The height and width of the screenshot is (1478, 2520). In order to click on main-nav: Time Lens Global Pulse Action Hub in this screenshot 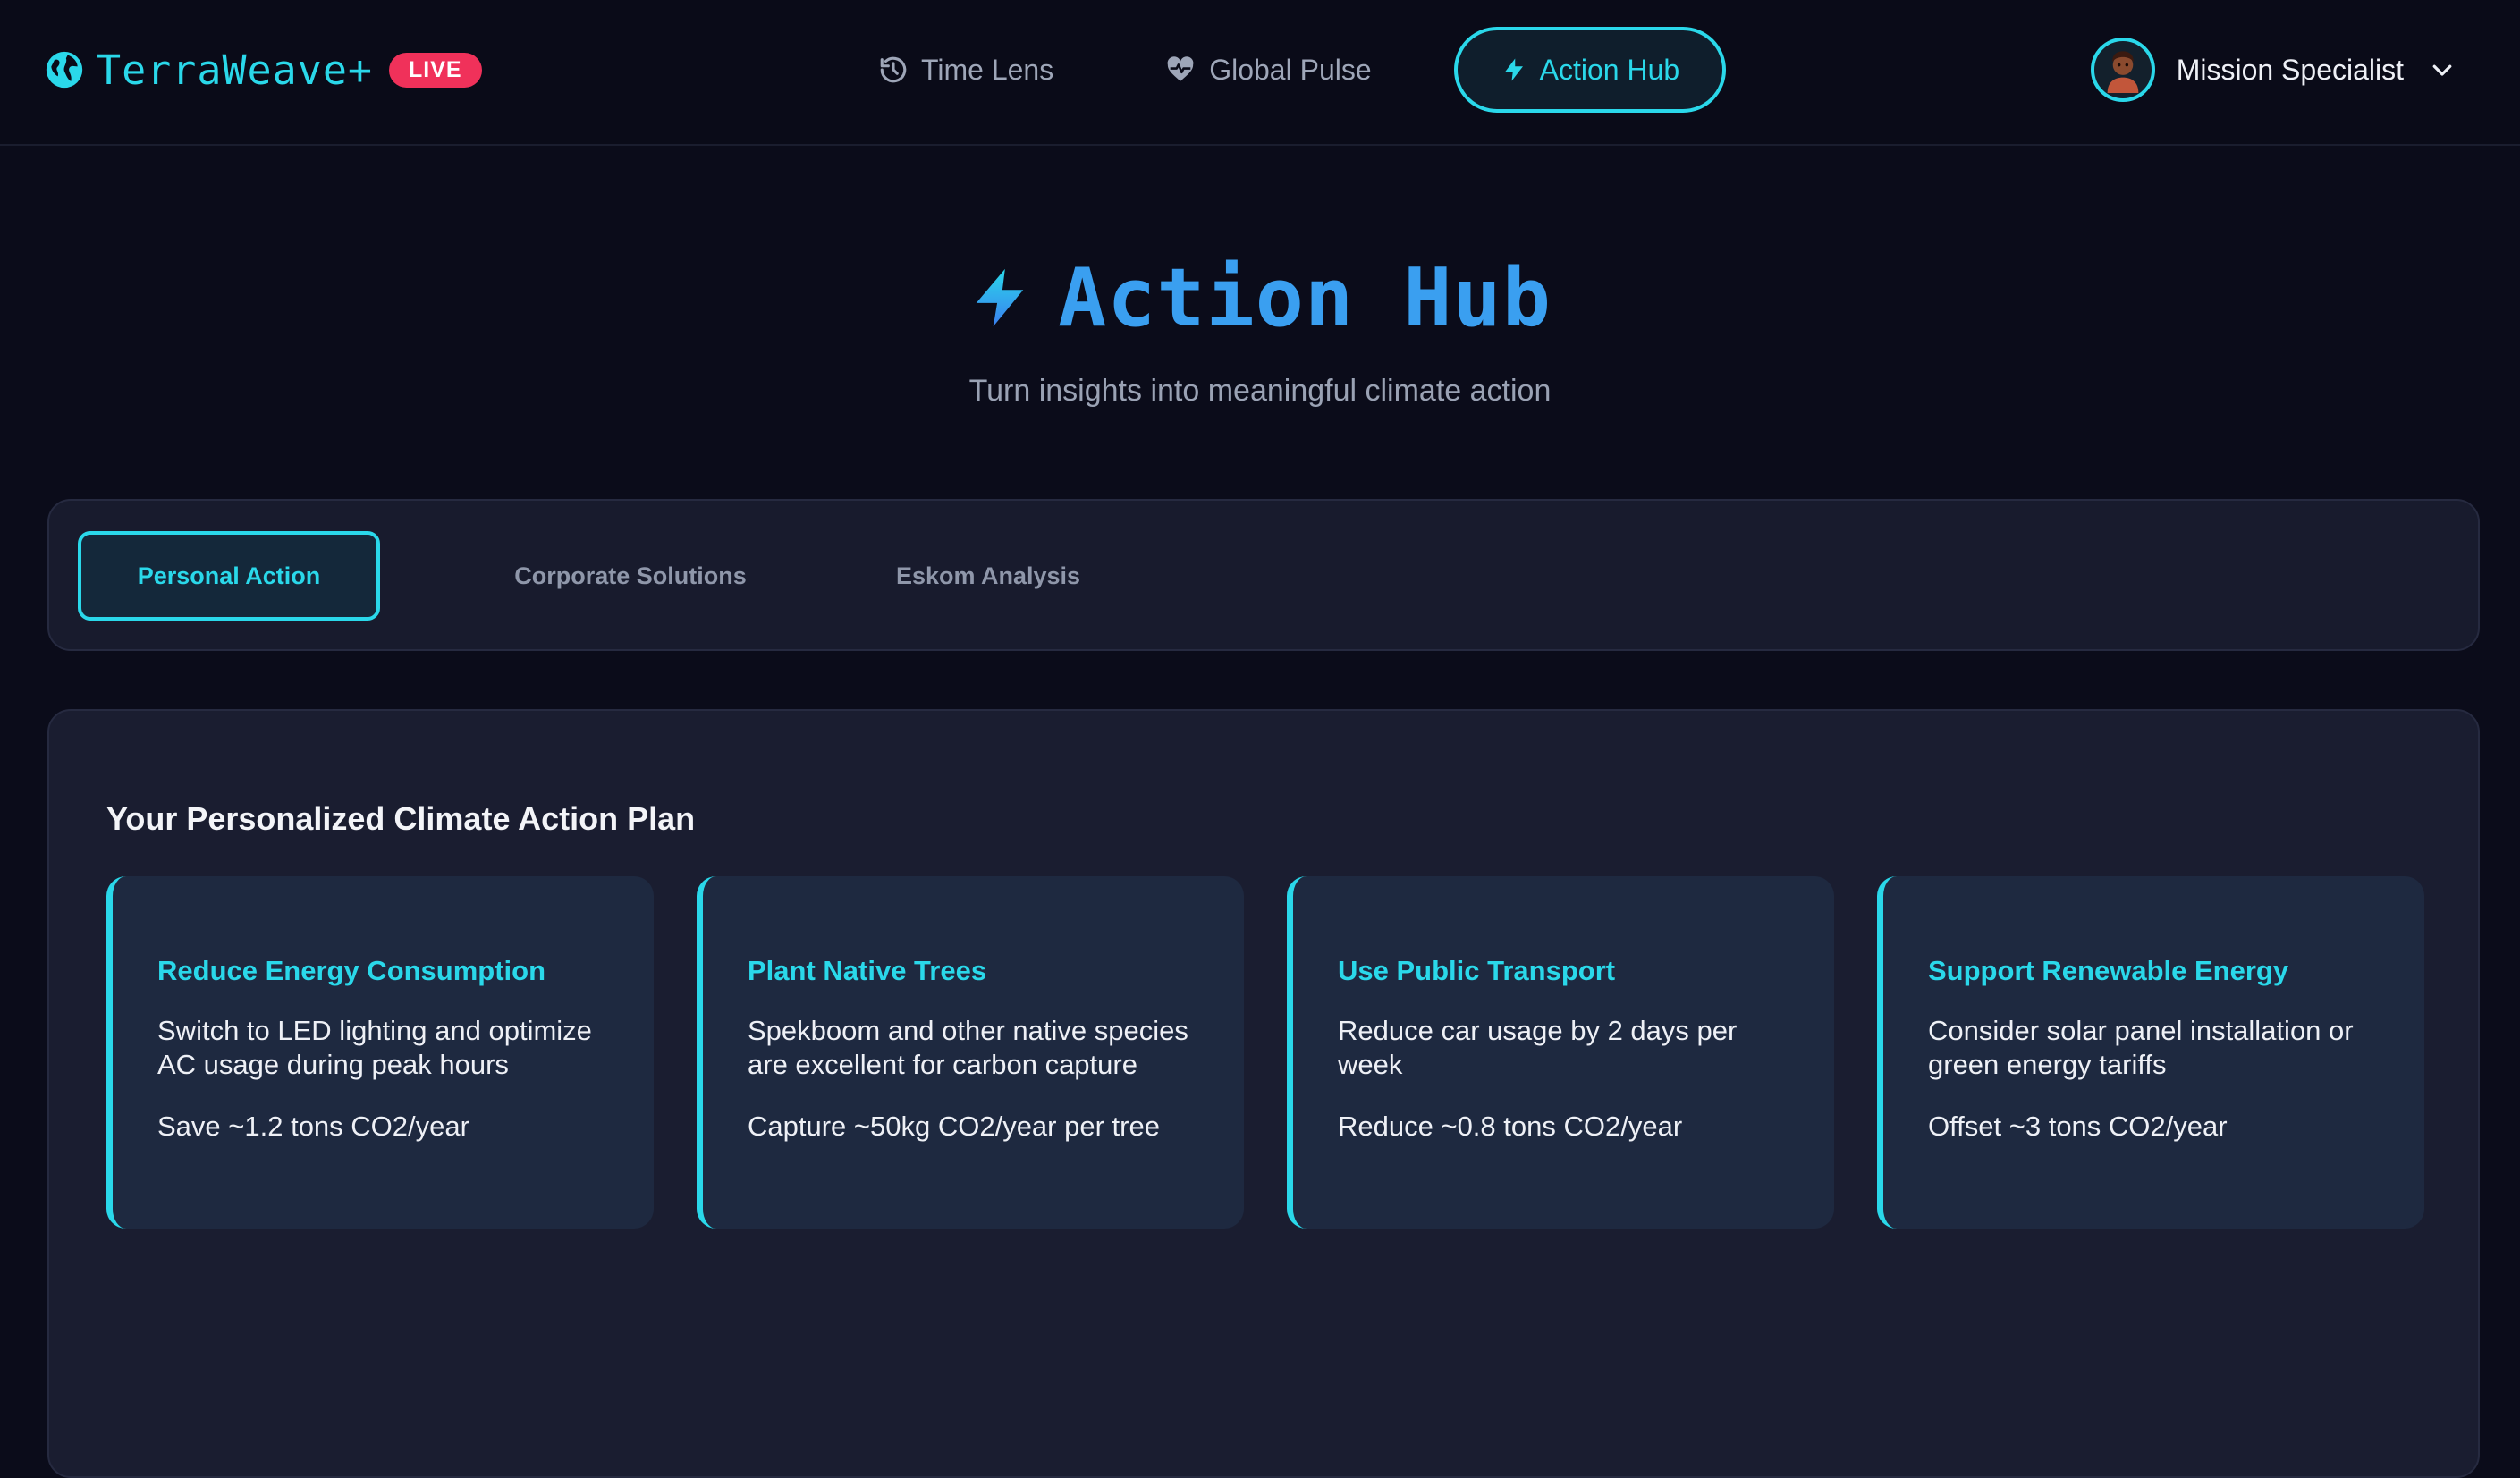, I will do `click(1288, 69)`.